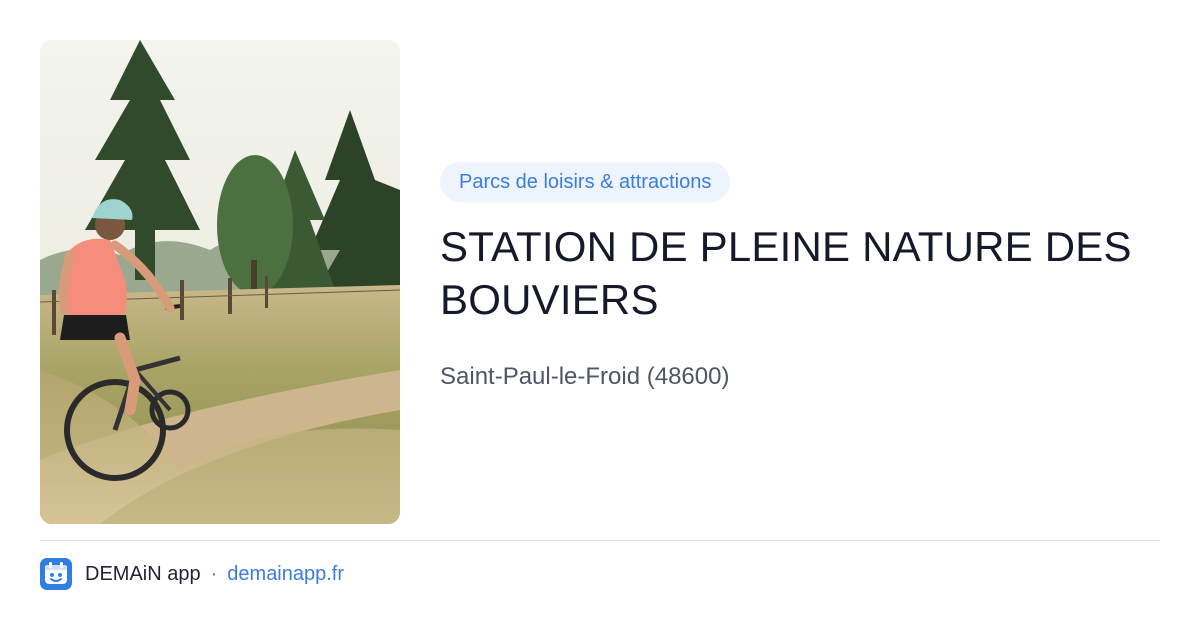  Describe the element at coordinates (585, 182) in the screenshot. I see `category-badge: Parcs de loisirs & attractions` at that location.